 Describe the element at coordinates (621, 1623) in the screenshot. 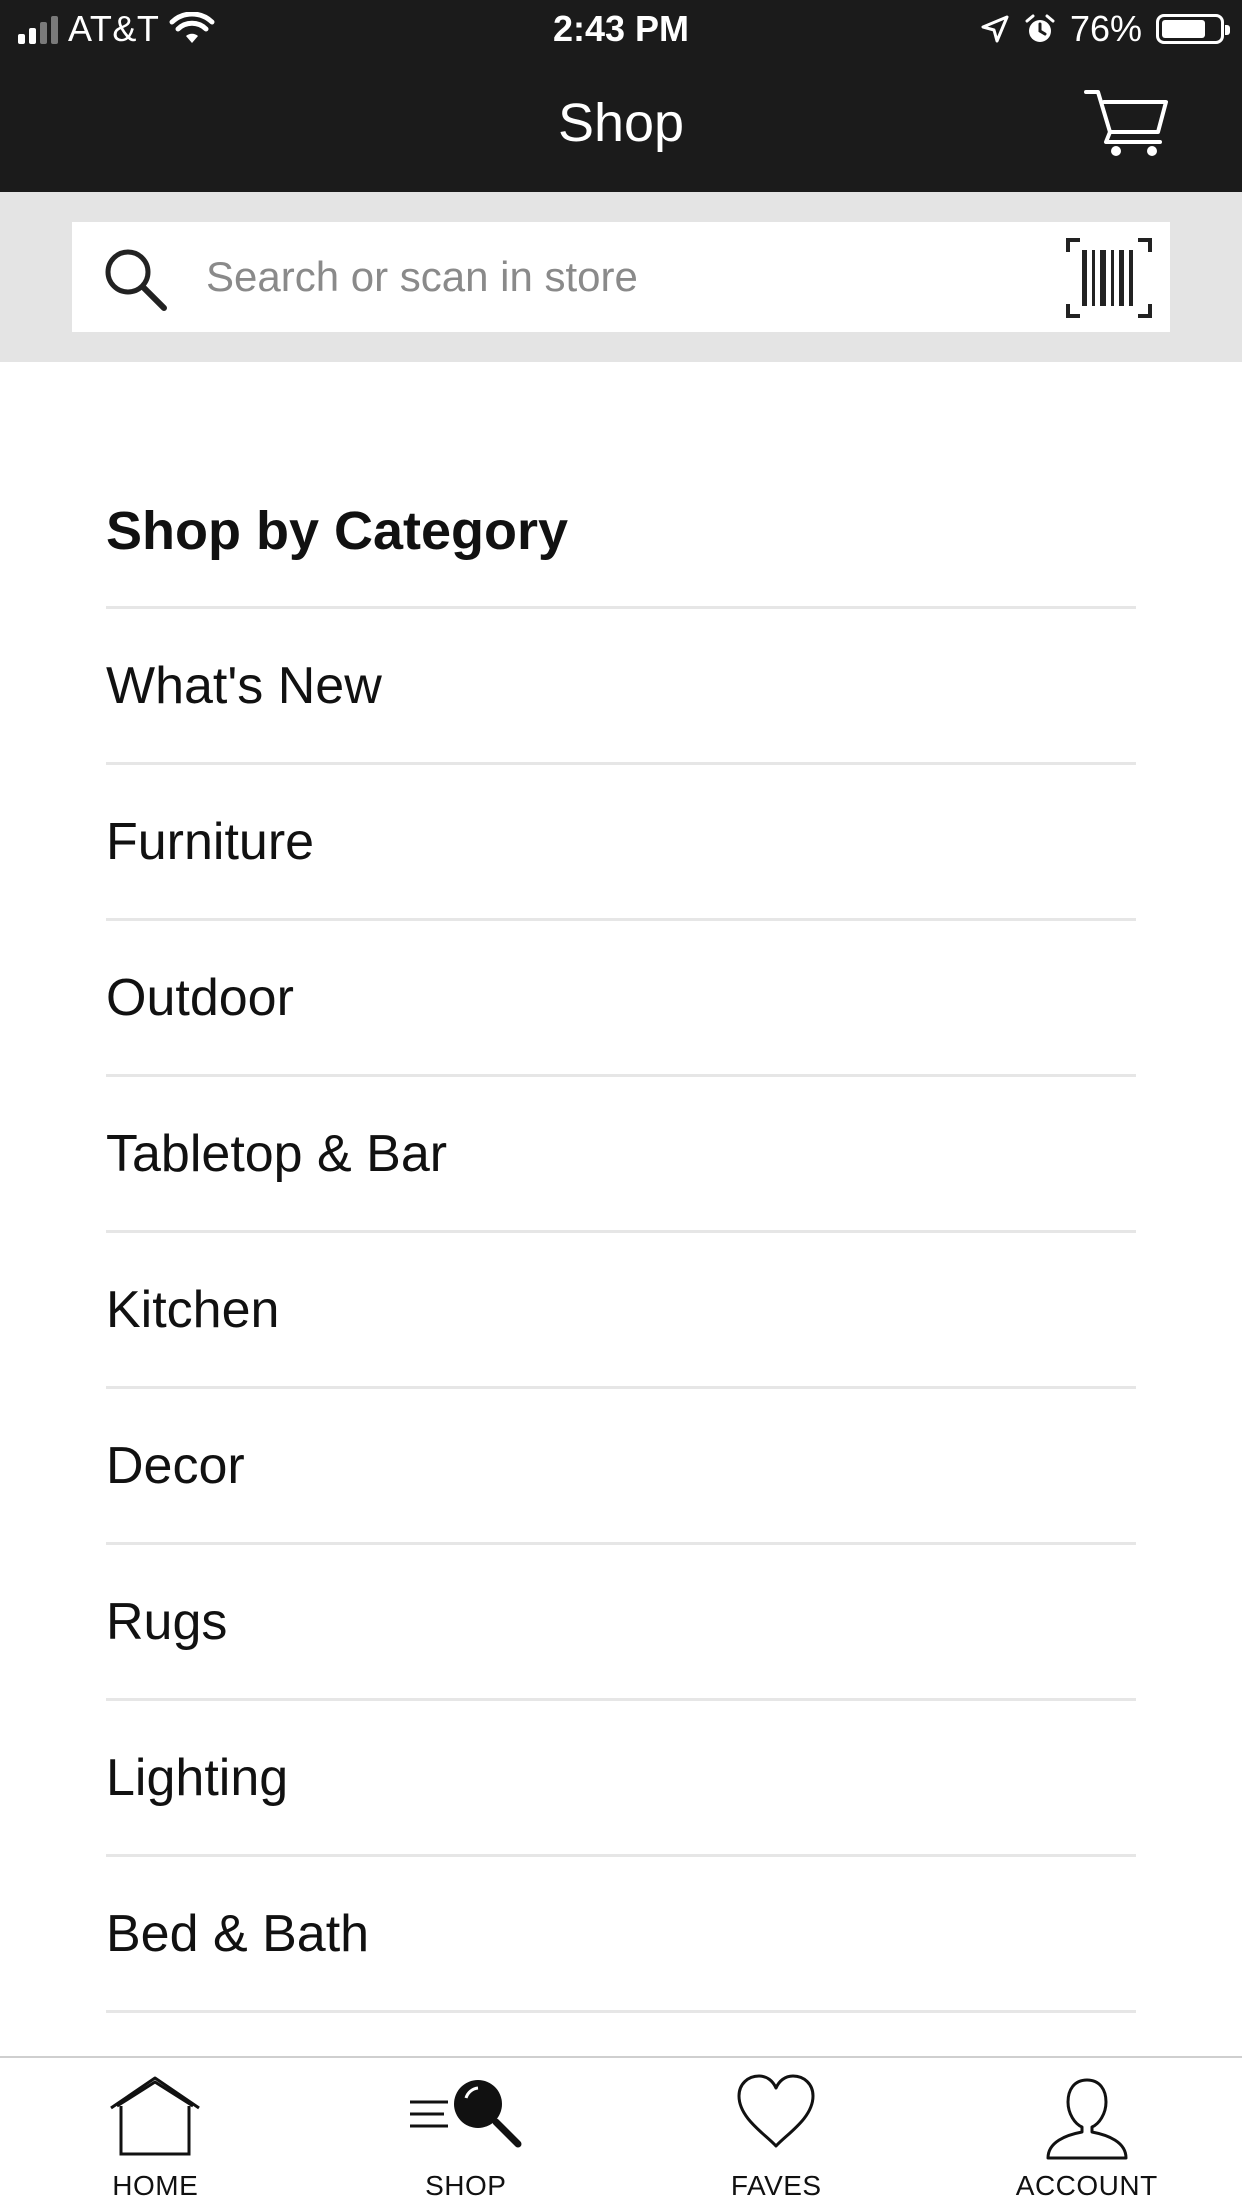

I see `category-item-rugs: Rugs` at that location.